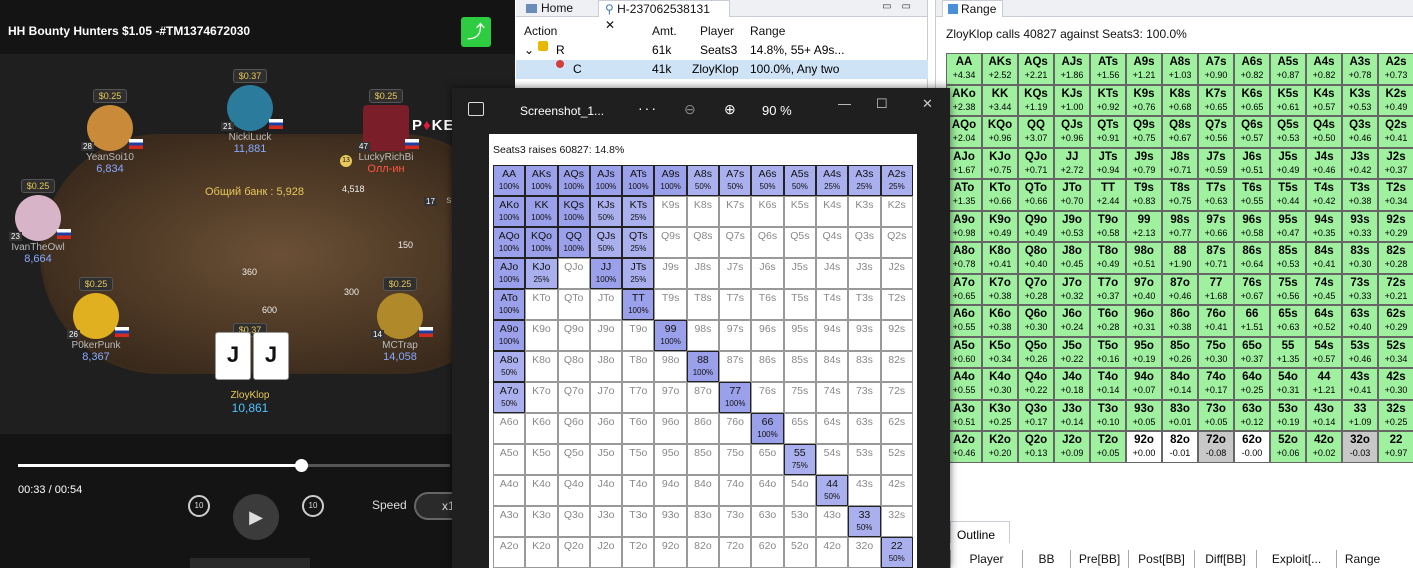 This screenshot has width=1413, height=568. What do you see at coordinates (1180, 384) in the screenshot?
I see `range-cell: 84o +0.14` at bounding box center [1180, 384].